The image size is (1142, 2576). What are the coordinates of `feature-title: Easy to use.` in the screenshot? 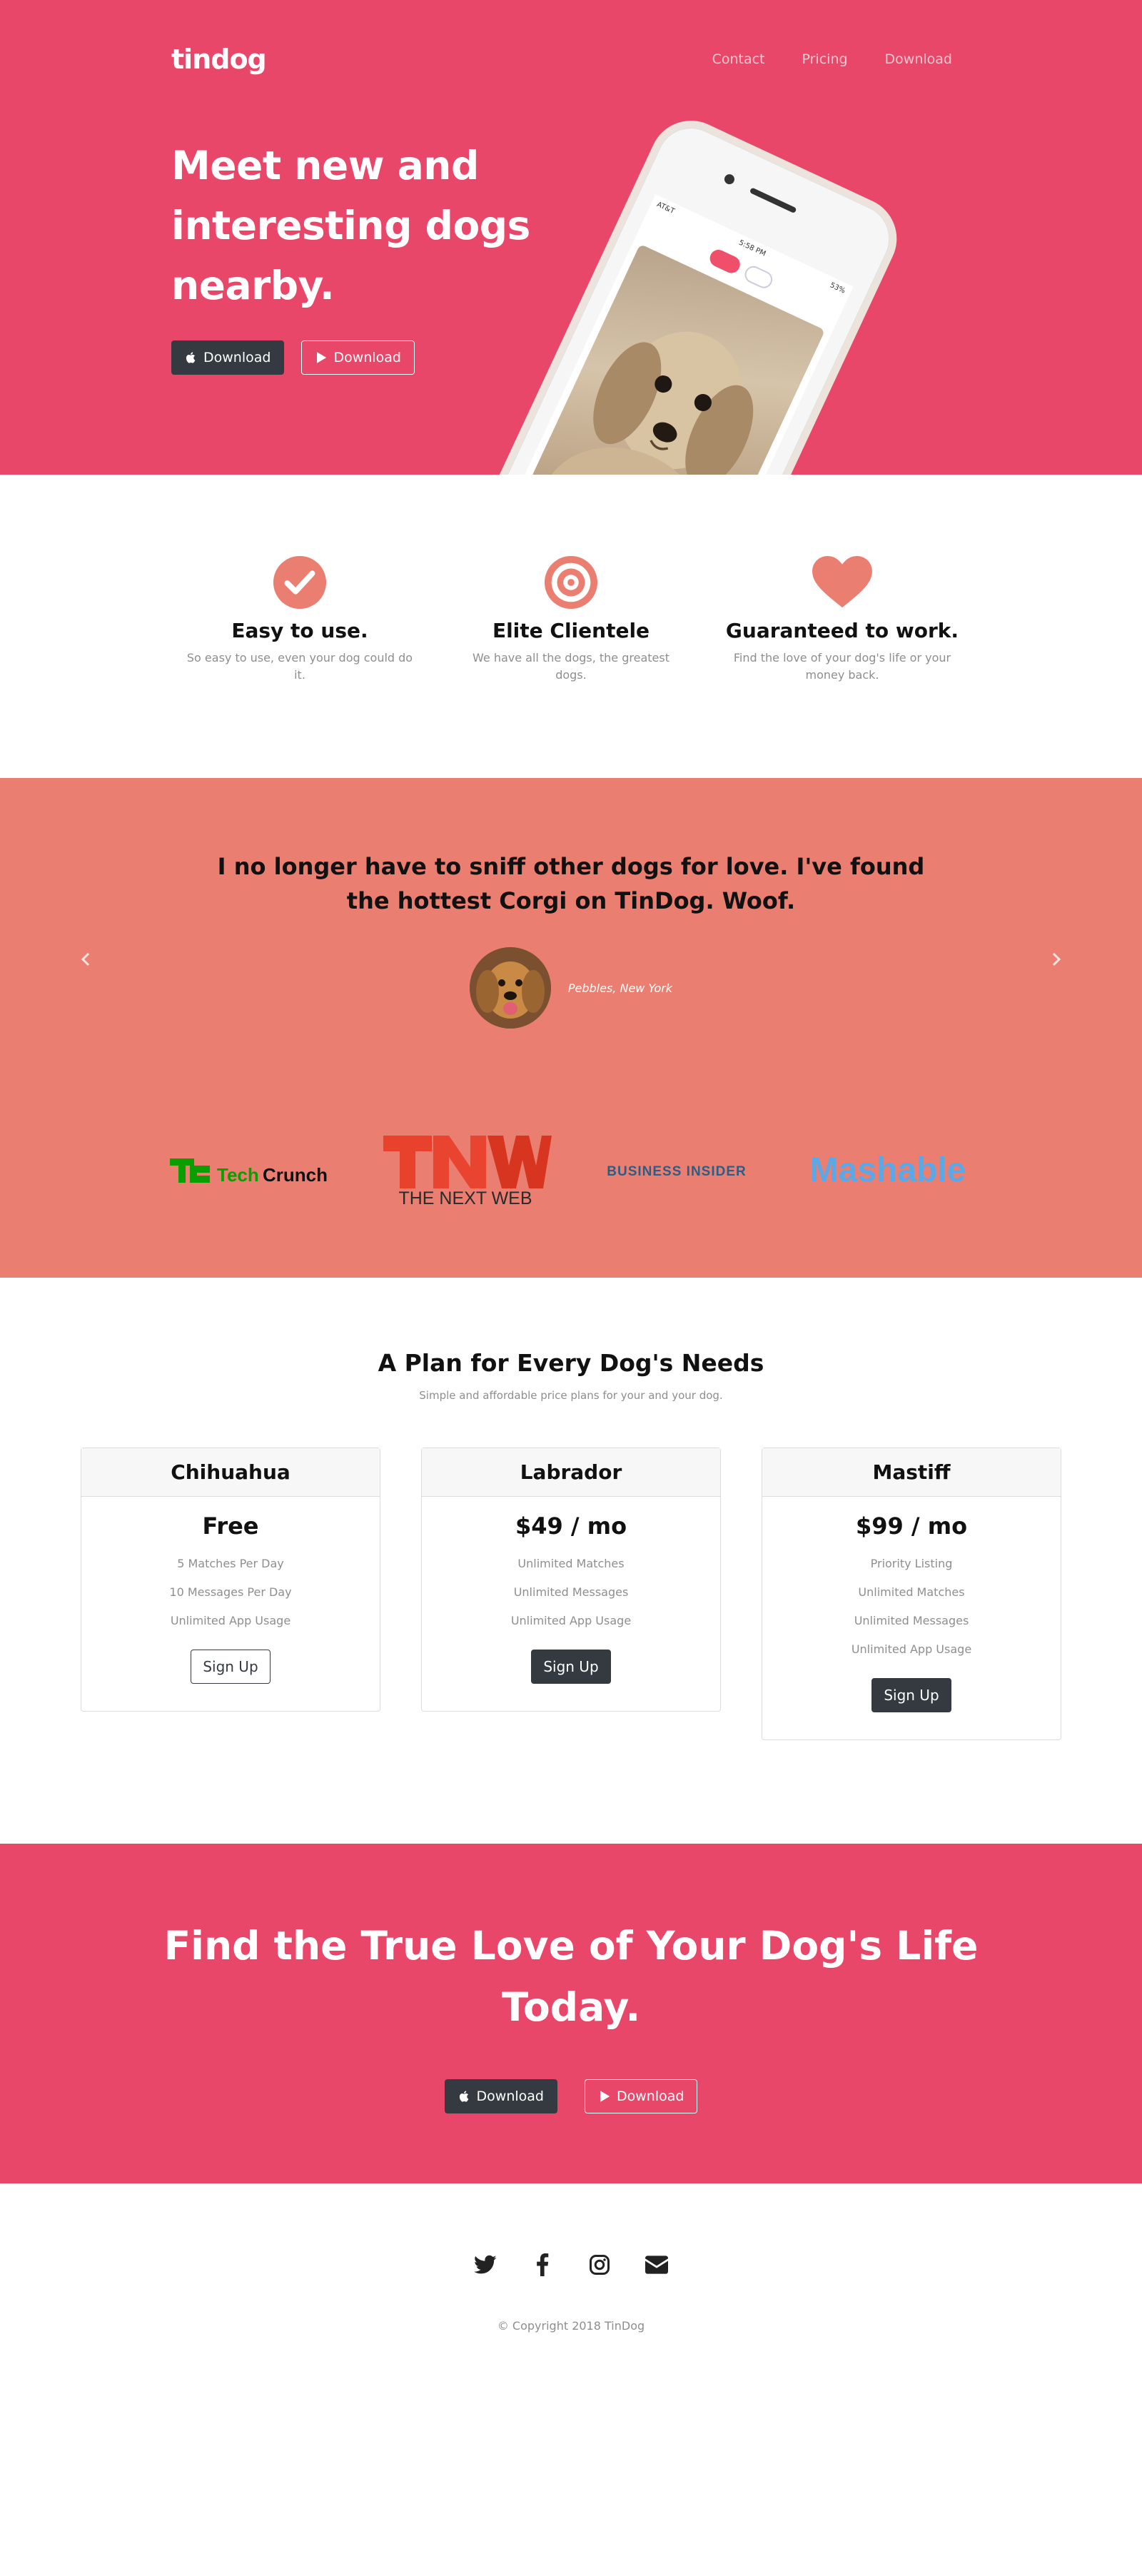 It's located at (299, 630).